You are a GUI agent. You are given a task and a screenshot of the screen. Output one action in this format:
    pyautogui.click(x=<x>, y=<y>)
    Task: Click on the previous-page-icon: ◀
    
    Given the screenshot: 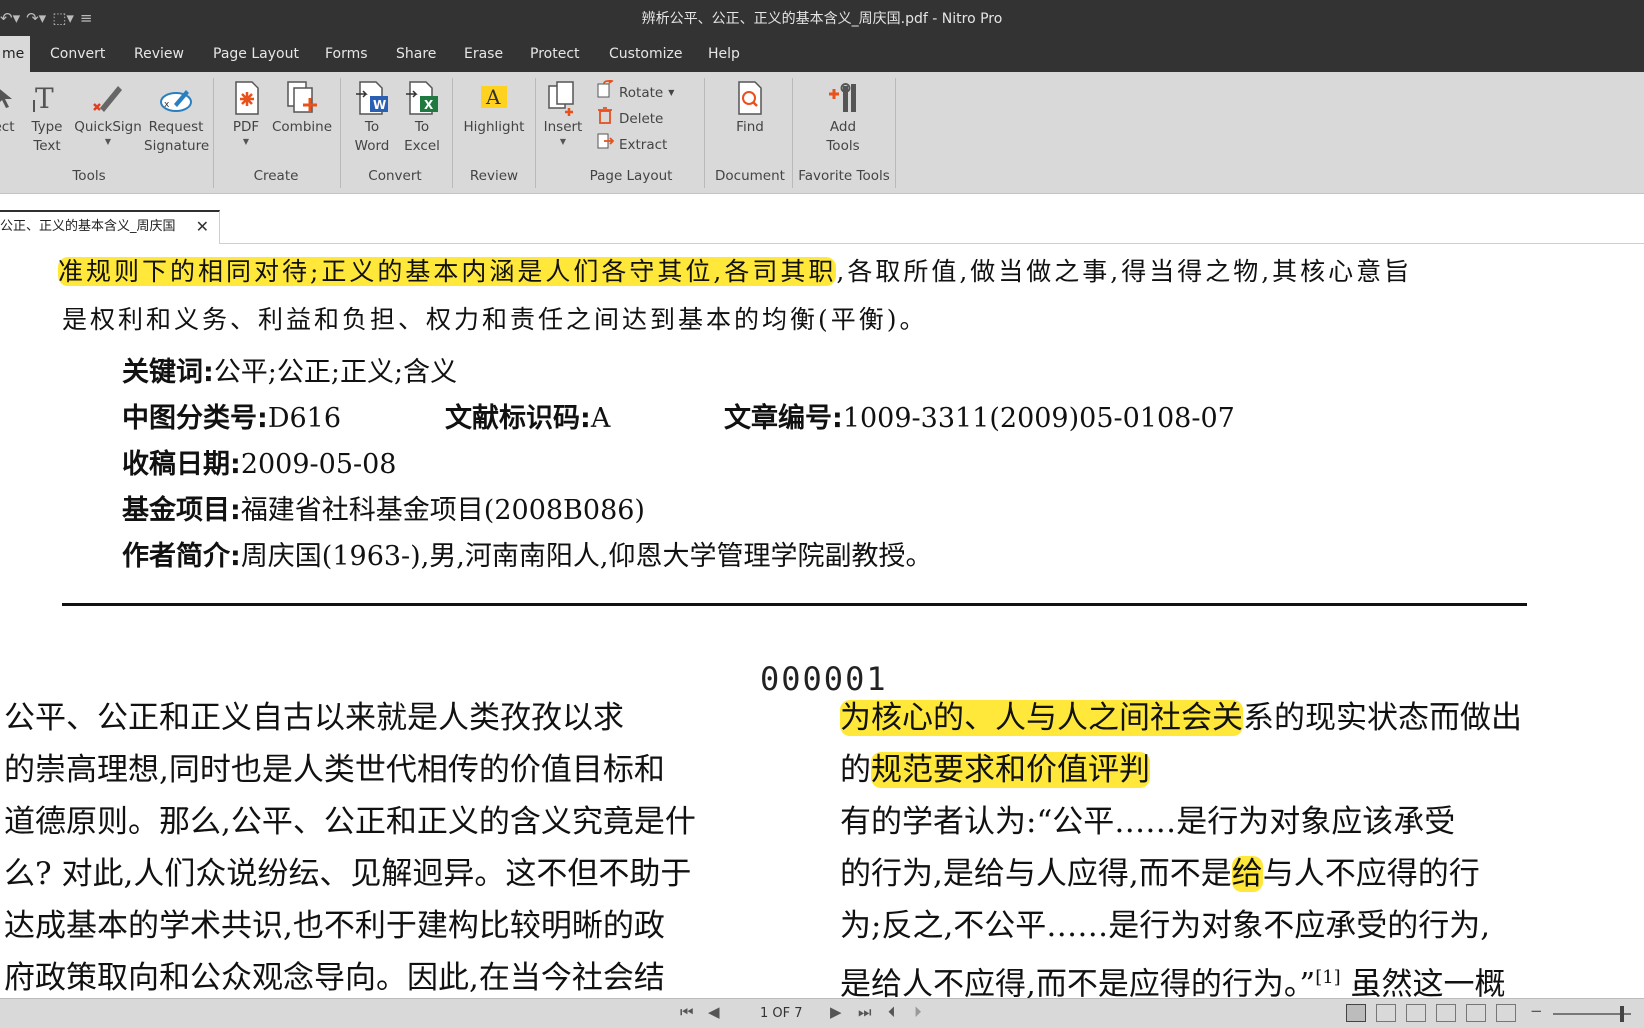 What is the action you would take?
    pyautogui.click(x=714, y=1012)
    